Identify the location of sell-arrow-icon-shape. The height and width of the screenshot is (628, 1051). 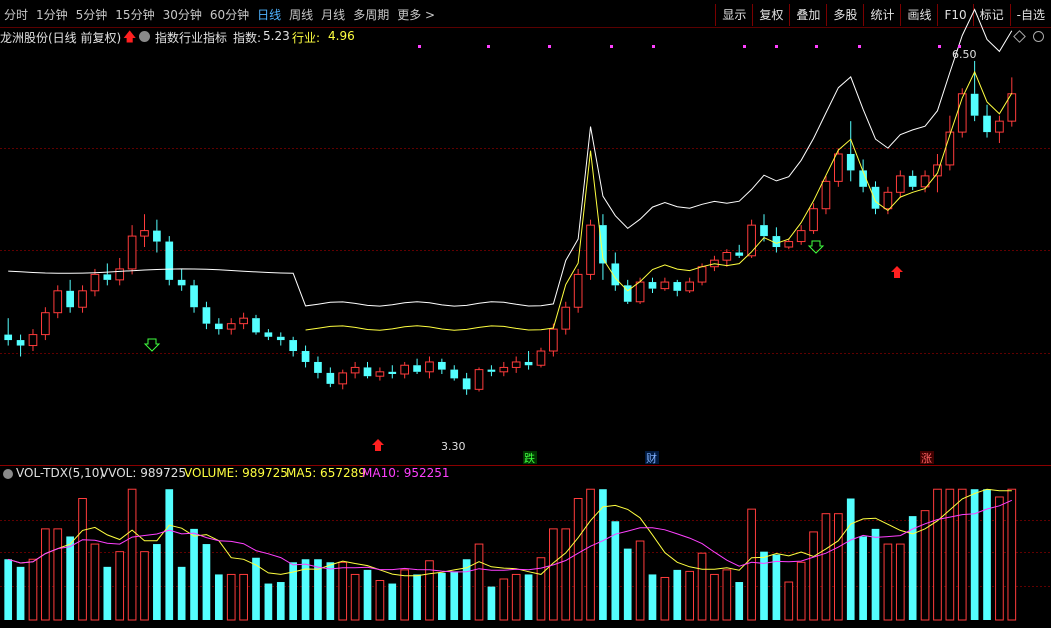
(816, 247).